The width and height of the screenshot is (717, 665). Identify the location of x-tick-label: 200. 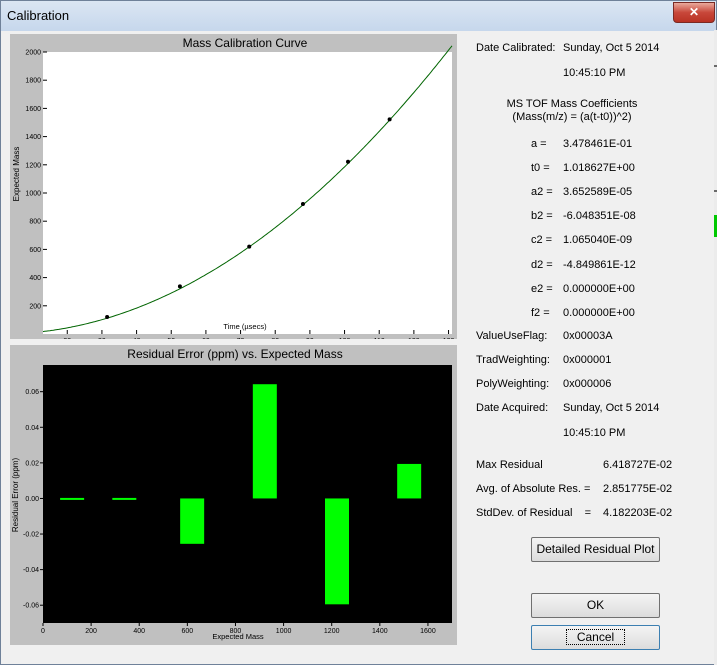
(91, 631).